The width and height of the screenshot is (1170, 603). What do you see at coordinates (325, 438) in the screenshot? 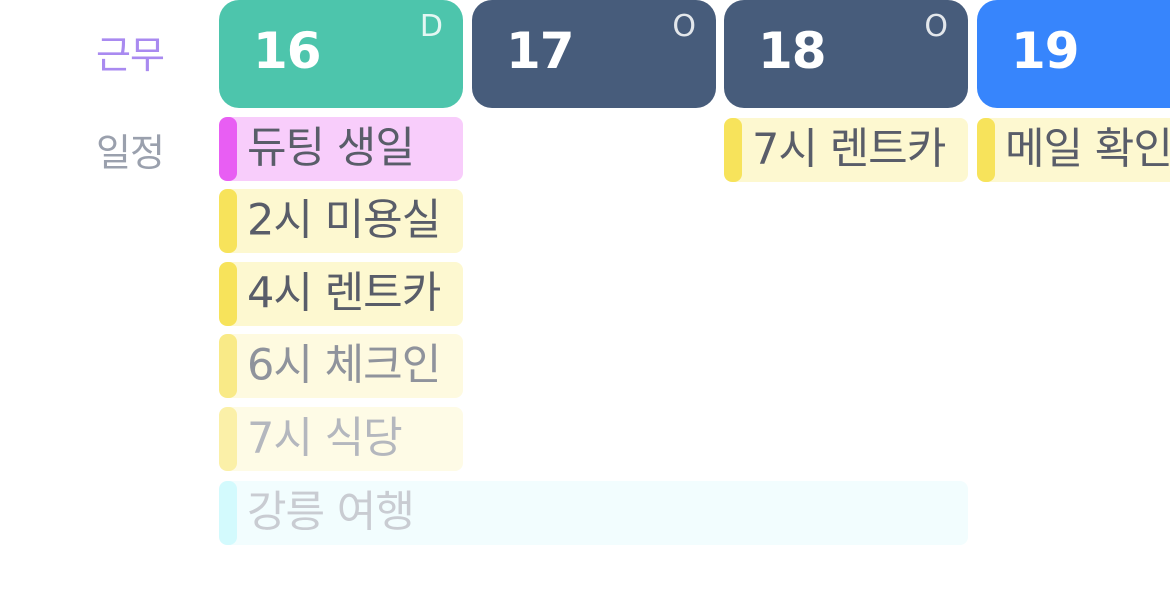
I see `event-title: 7시 식당` at bounding box center [325, 438].